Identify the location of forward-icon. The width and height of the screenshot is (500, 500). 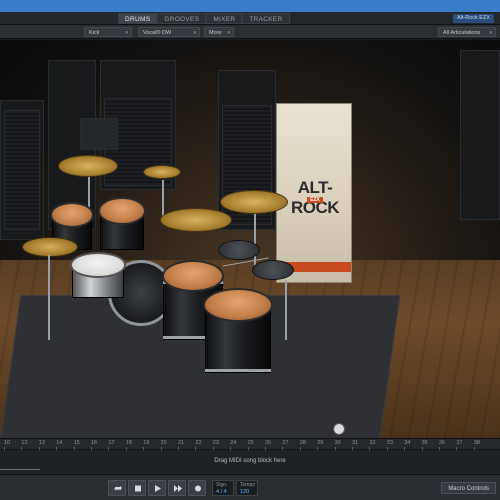
(178, 488).